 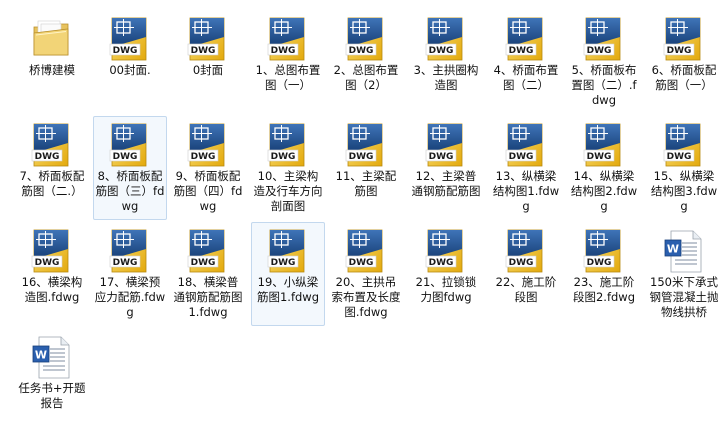 What do you see at coordinates (130, 168) in the screenshot?
I see `file-item: DWG 8、桥面板配筋图（三）fdwg` at bounding box center [130, 168].